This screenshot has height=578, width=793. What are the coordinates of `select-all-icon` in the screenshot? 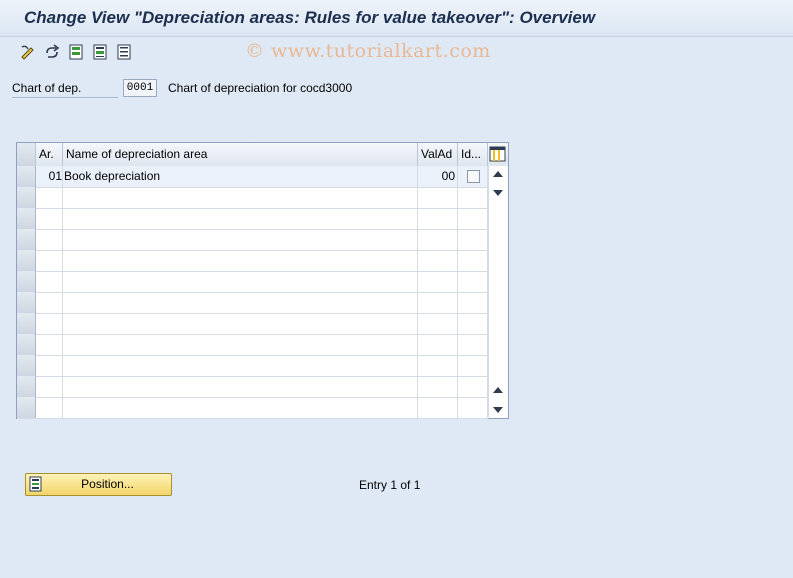 It's located at (76, 52).